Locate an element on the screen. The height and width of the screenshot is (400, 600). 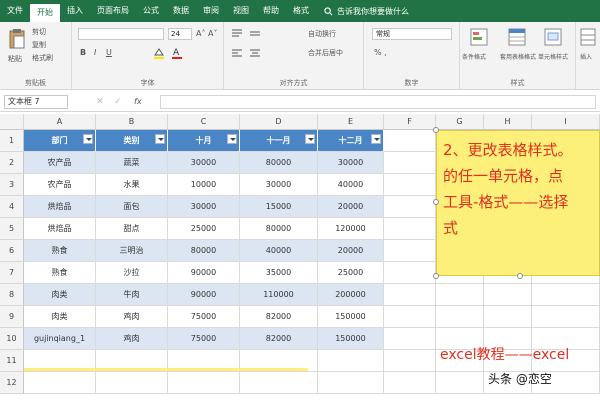
paste-icon is located at coordinates (17, 39).